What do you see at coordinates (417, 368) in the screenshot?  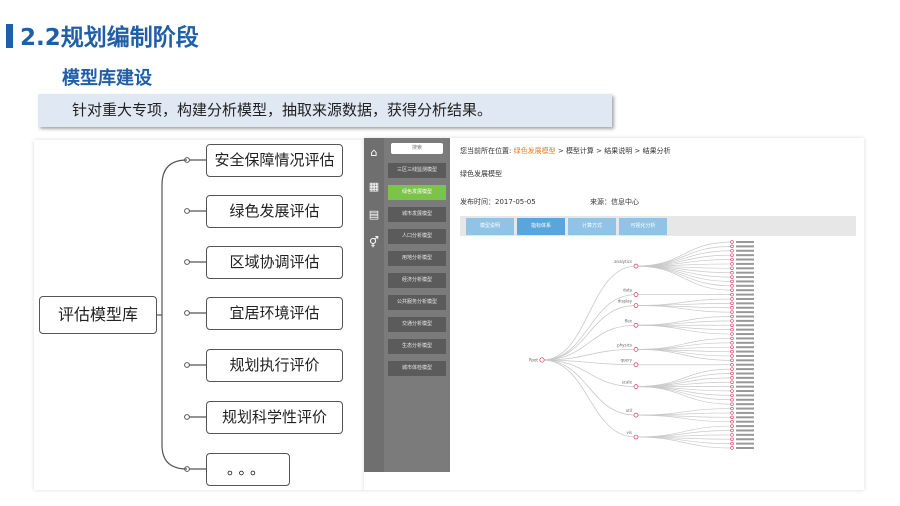 I see `menu-item: 城市体检模型` at bounding box center [417, 368].